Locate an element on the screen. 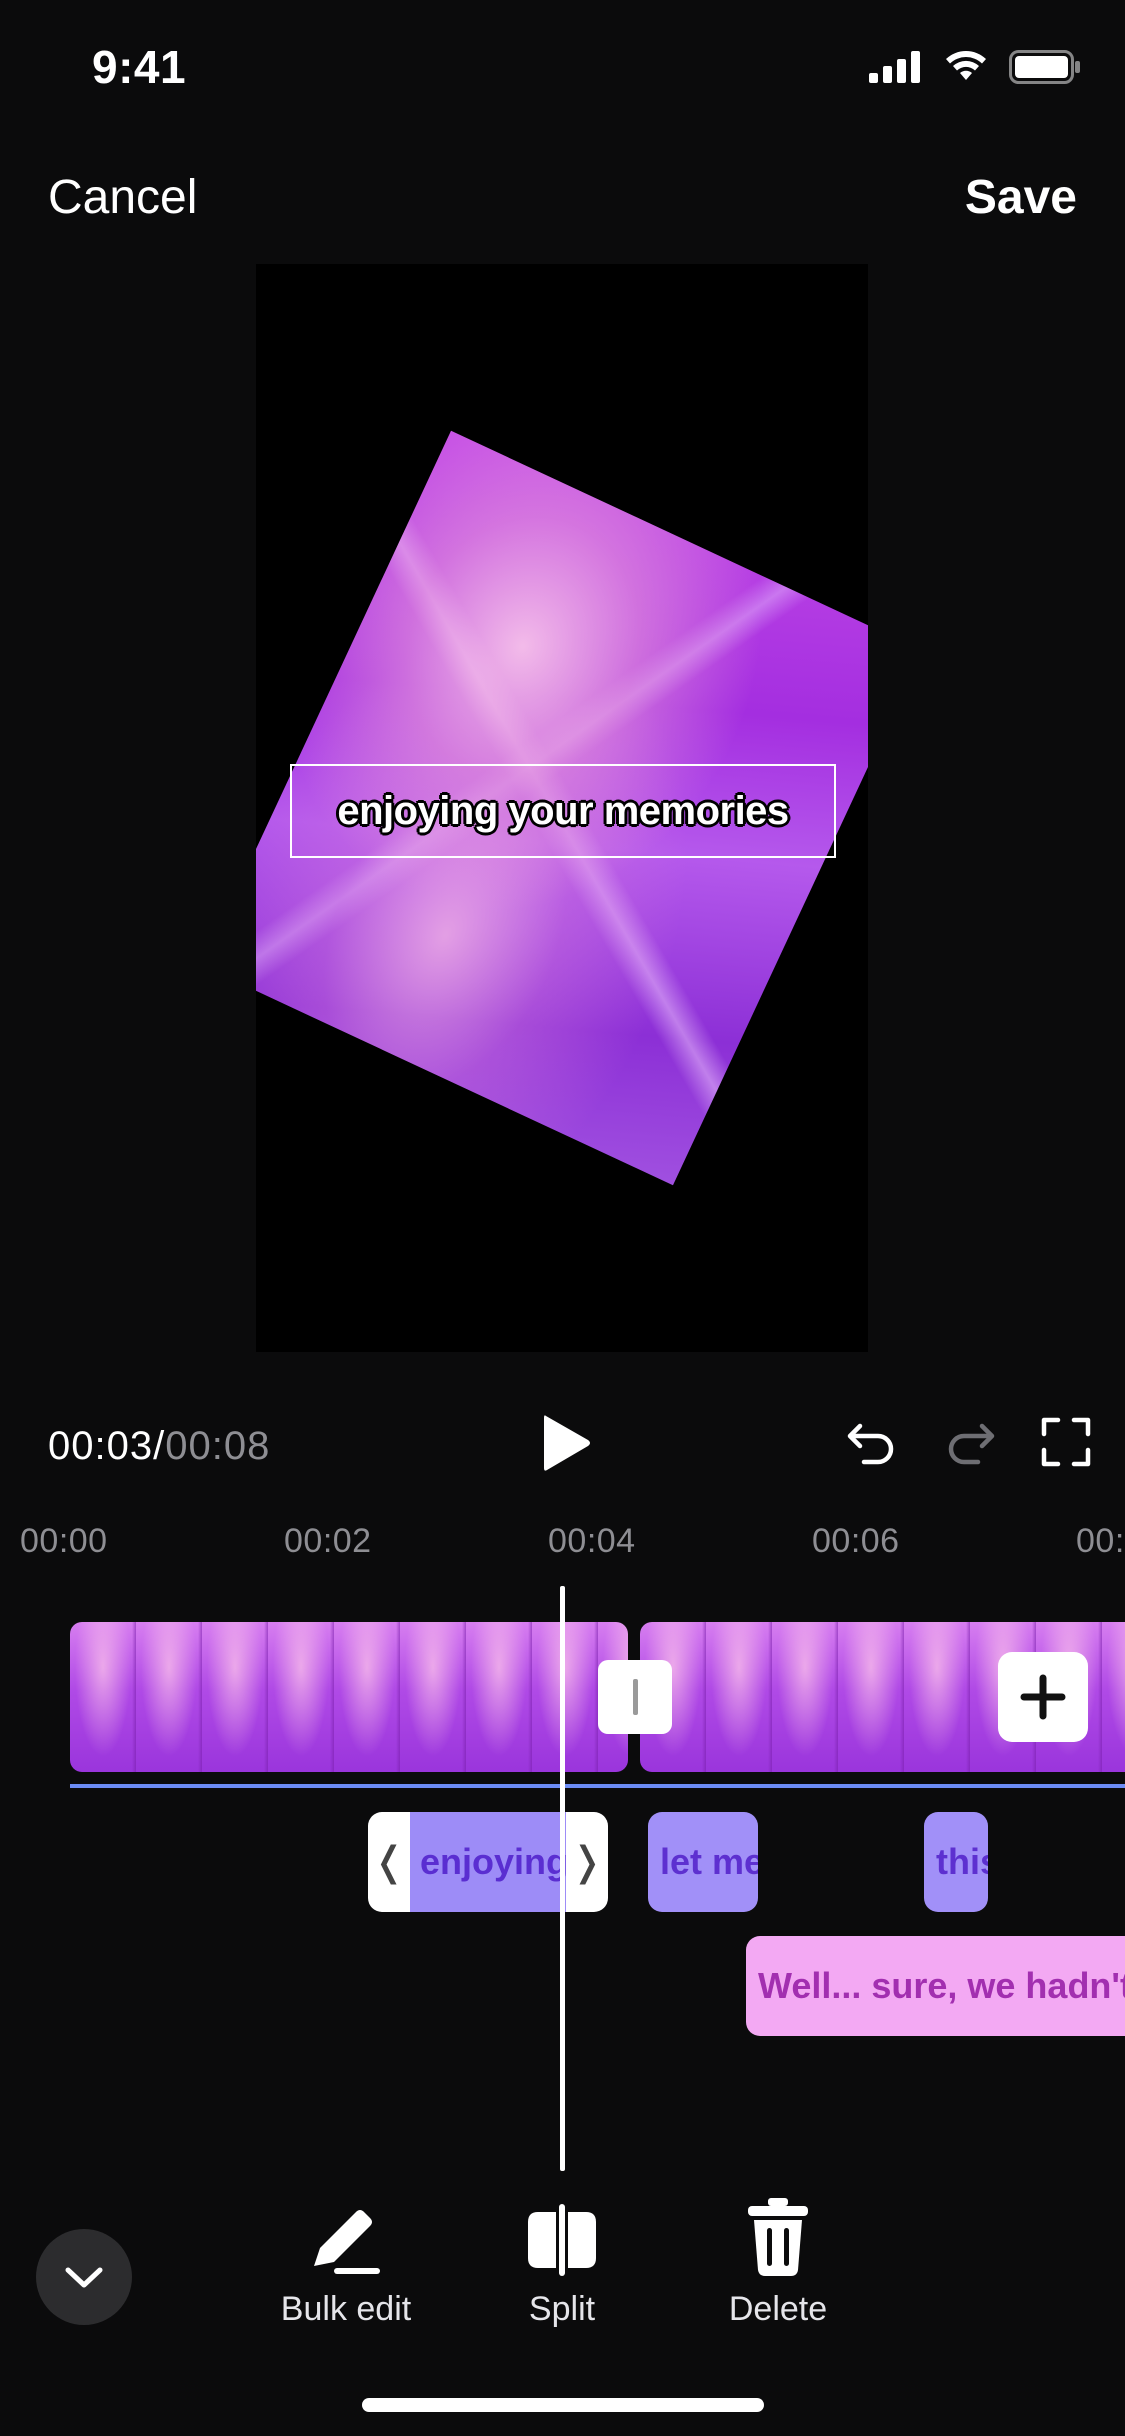 Image resolution: width=1125 pixels, height=2436 pixels. chevron-down-icon is located at coordinates (84, 2277).